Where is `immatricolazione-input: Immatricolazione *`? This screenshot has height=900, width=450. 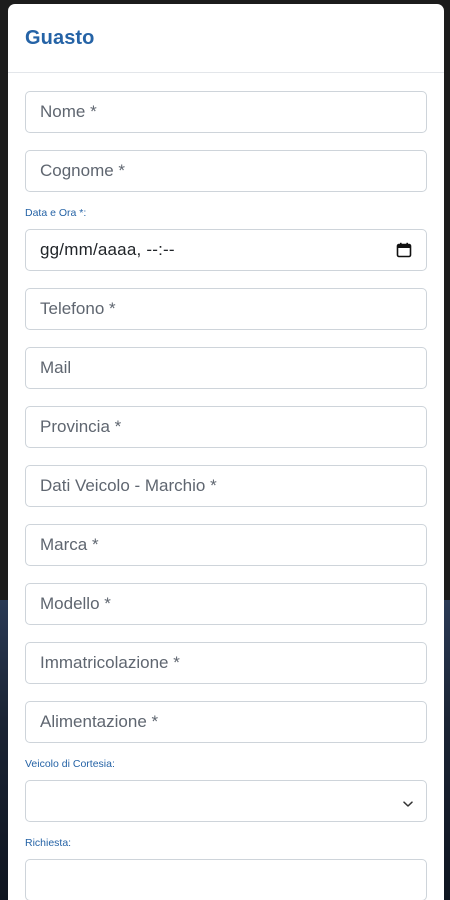
immatricolazione-input: Immatricolazione * is located at coordinates (226, 663).